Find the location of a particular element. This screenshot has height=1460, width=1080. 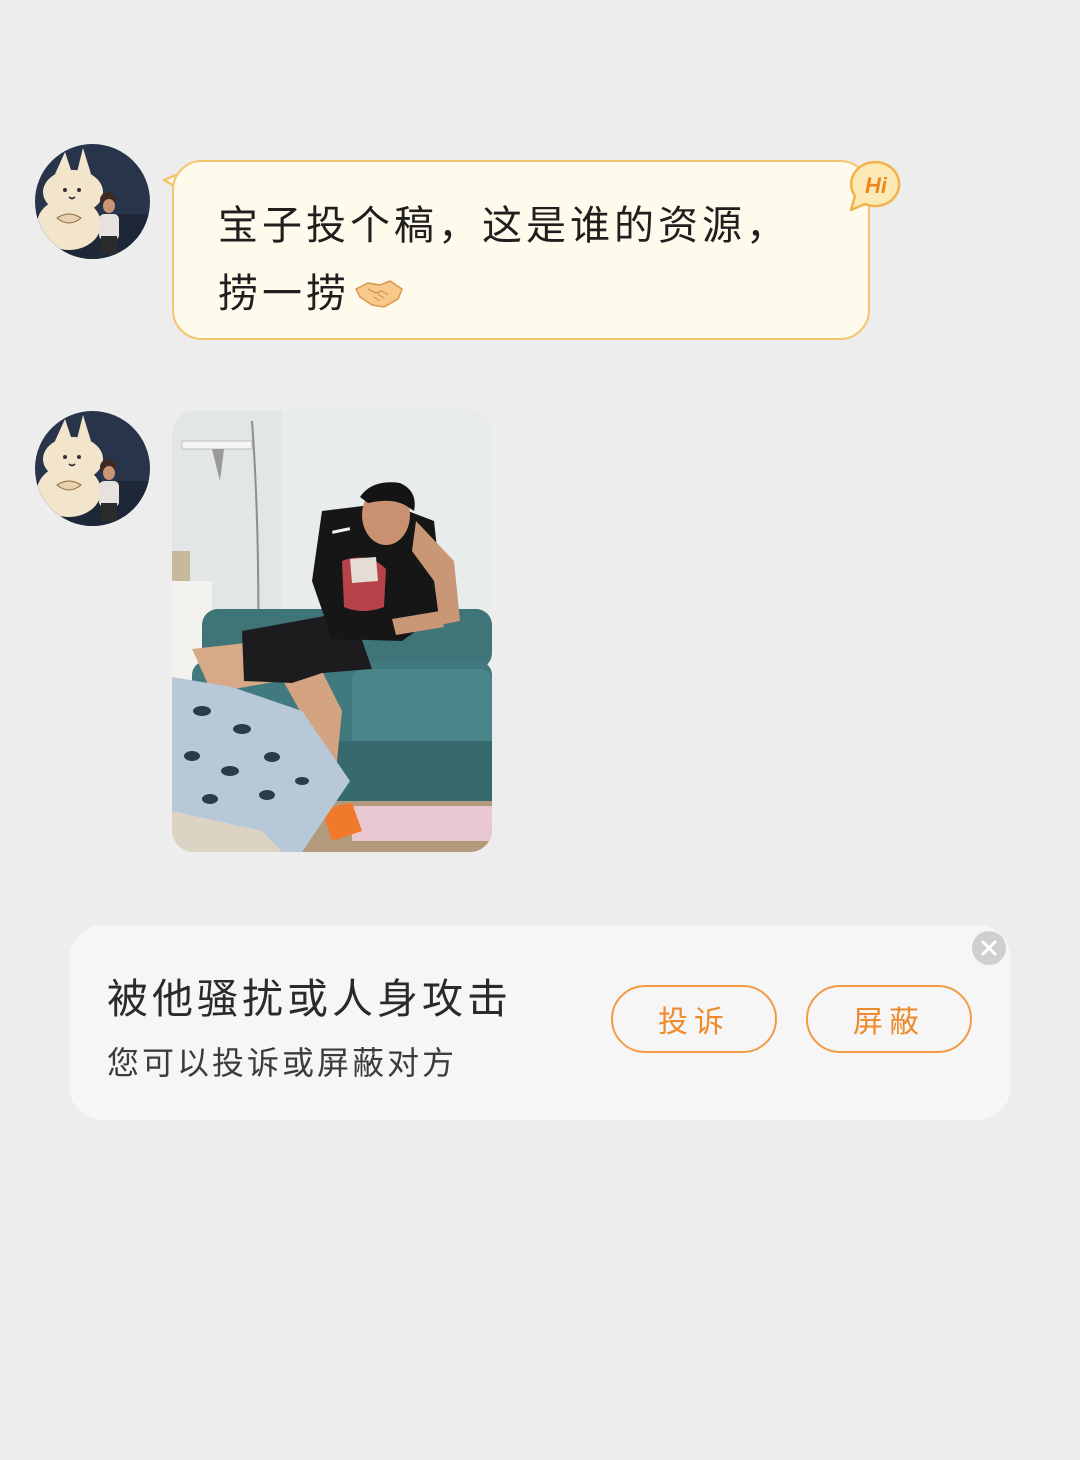

message-bubble: 宝子投个稿，这是谁的资源，捞一捞 is located at coordinates (521, 250).